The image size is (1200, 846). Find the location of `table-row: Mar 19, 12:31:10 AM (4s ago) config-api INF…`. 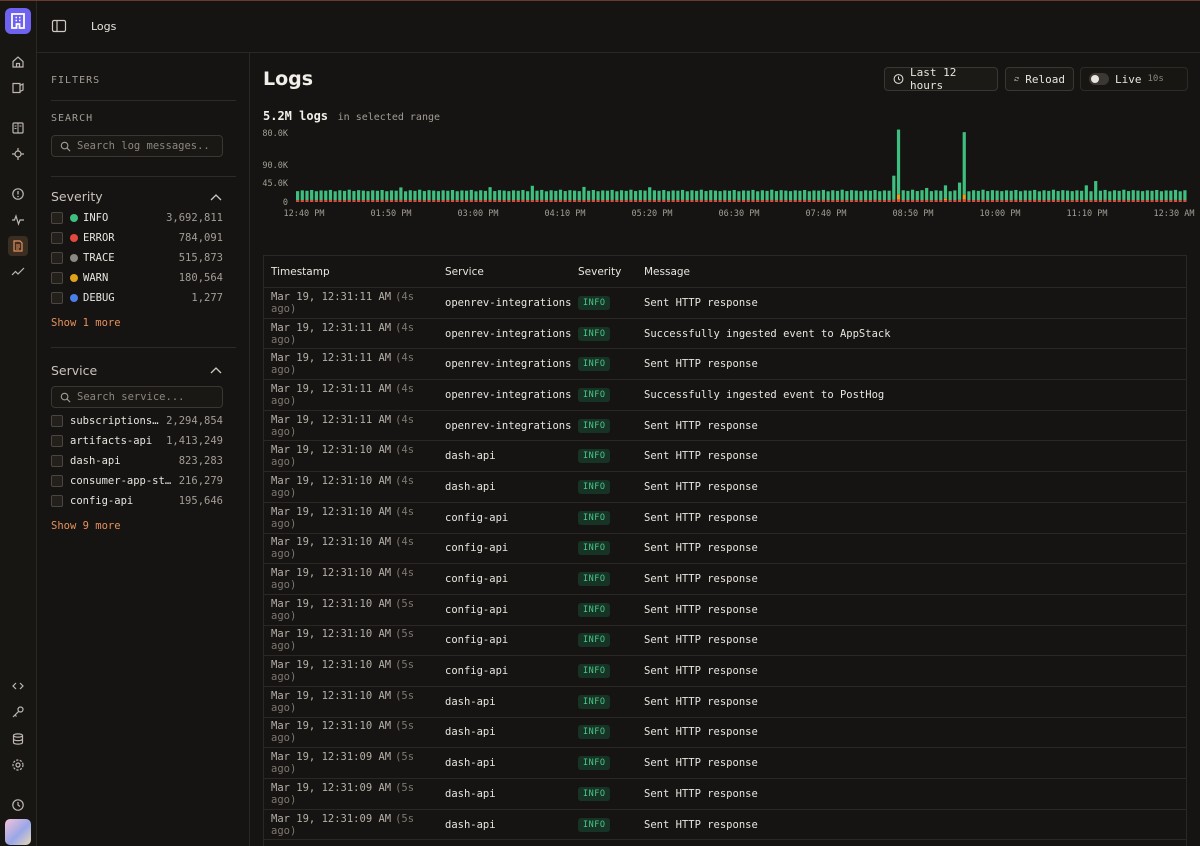

table-row: Mar 19, 12:31:10 AM (4s ago) config-api INF… is located at coordinates (725, 518).